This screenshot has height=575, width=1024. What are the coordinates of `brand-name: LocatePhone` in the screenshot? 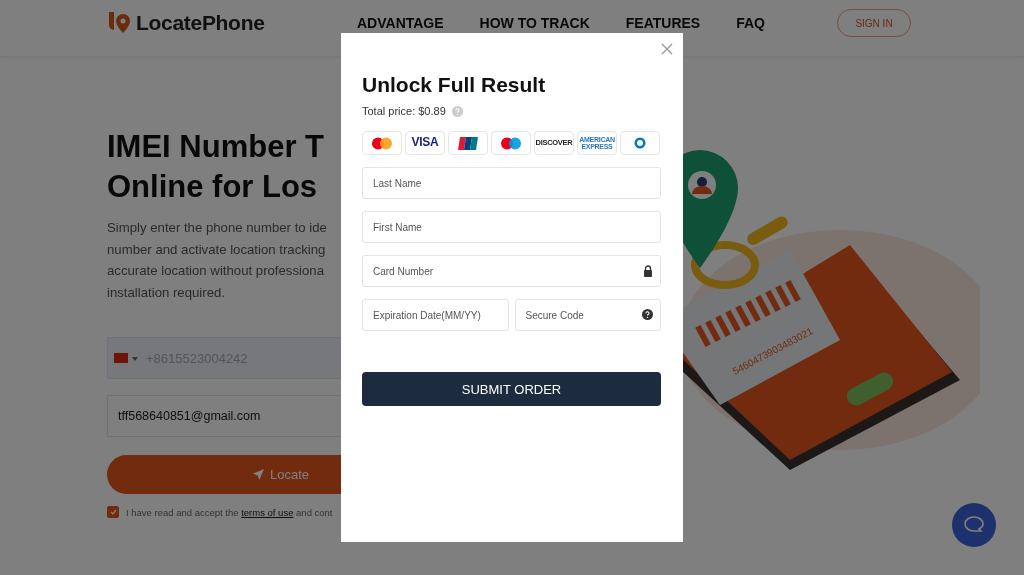 It's located at (200, 23).